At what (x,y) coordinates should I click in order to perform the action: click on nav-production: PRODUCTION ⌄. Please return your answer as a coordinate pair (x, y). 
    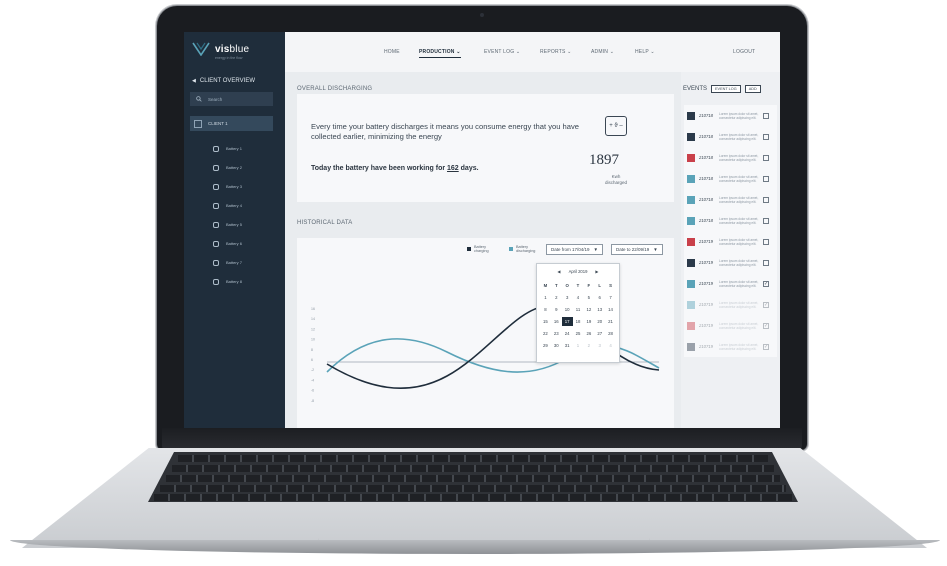
    Looking at the image, I should click on (440, 53).